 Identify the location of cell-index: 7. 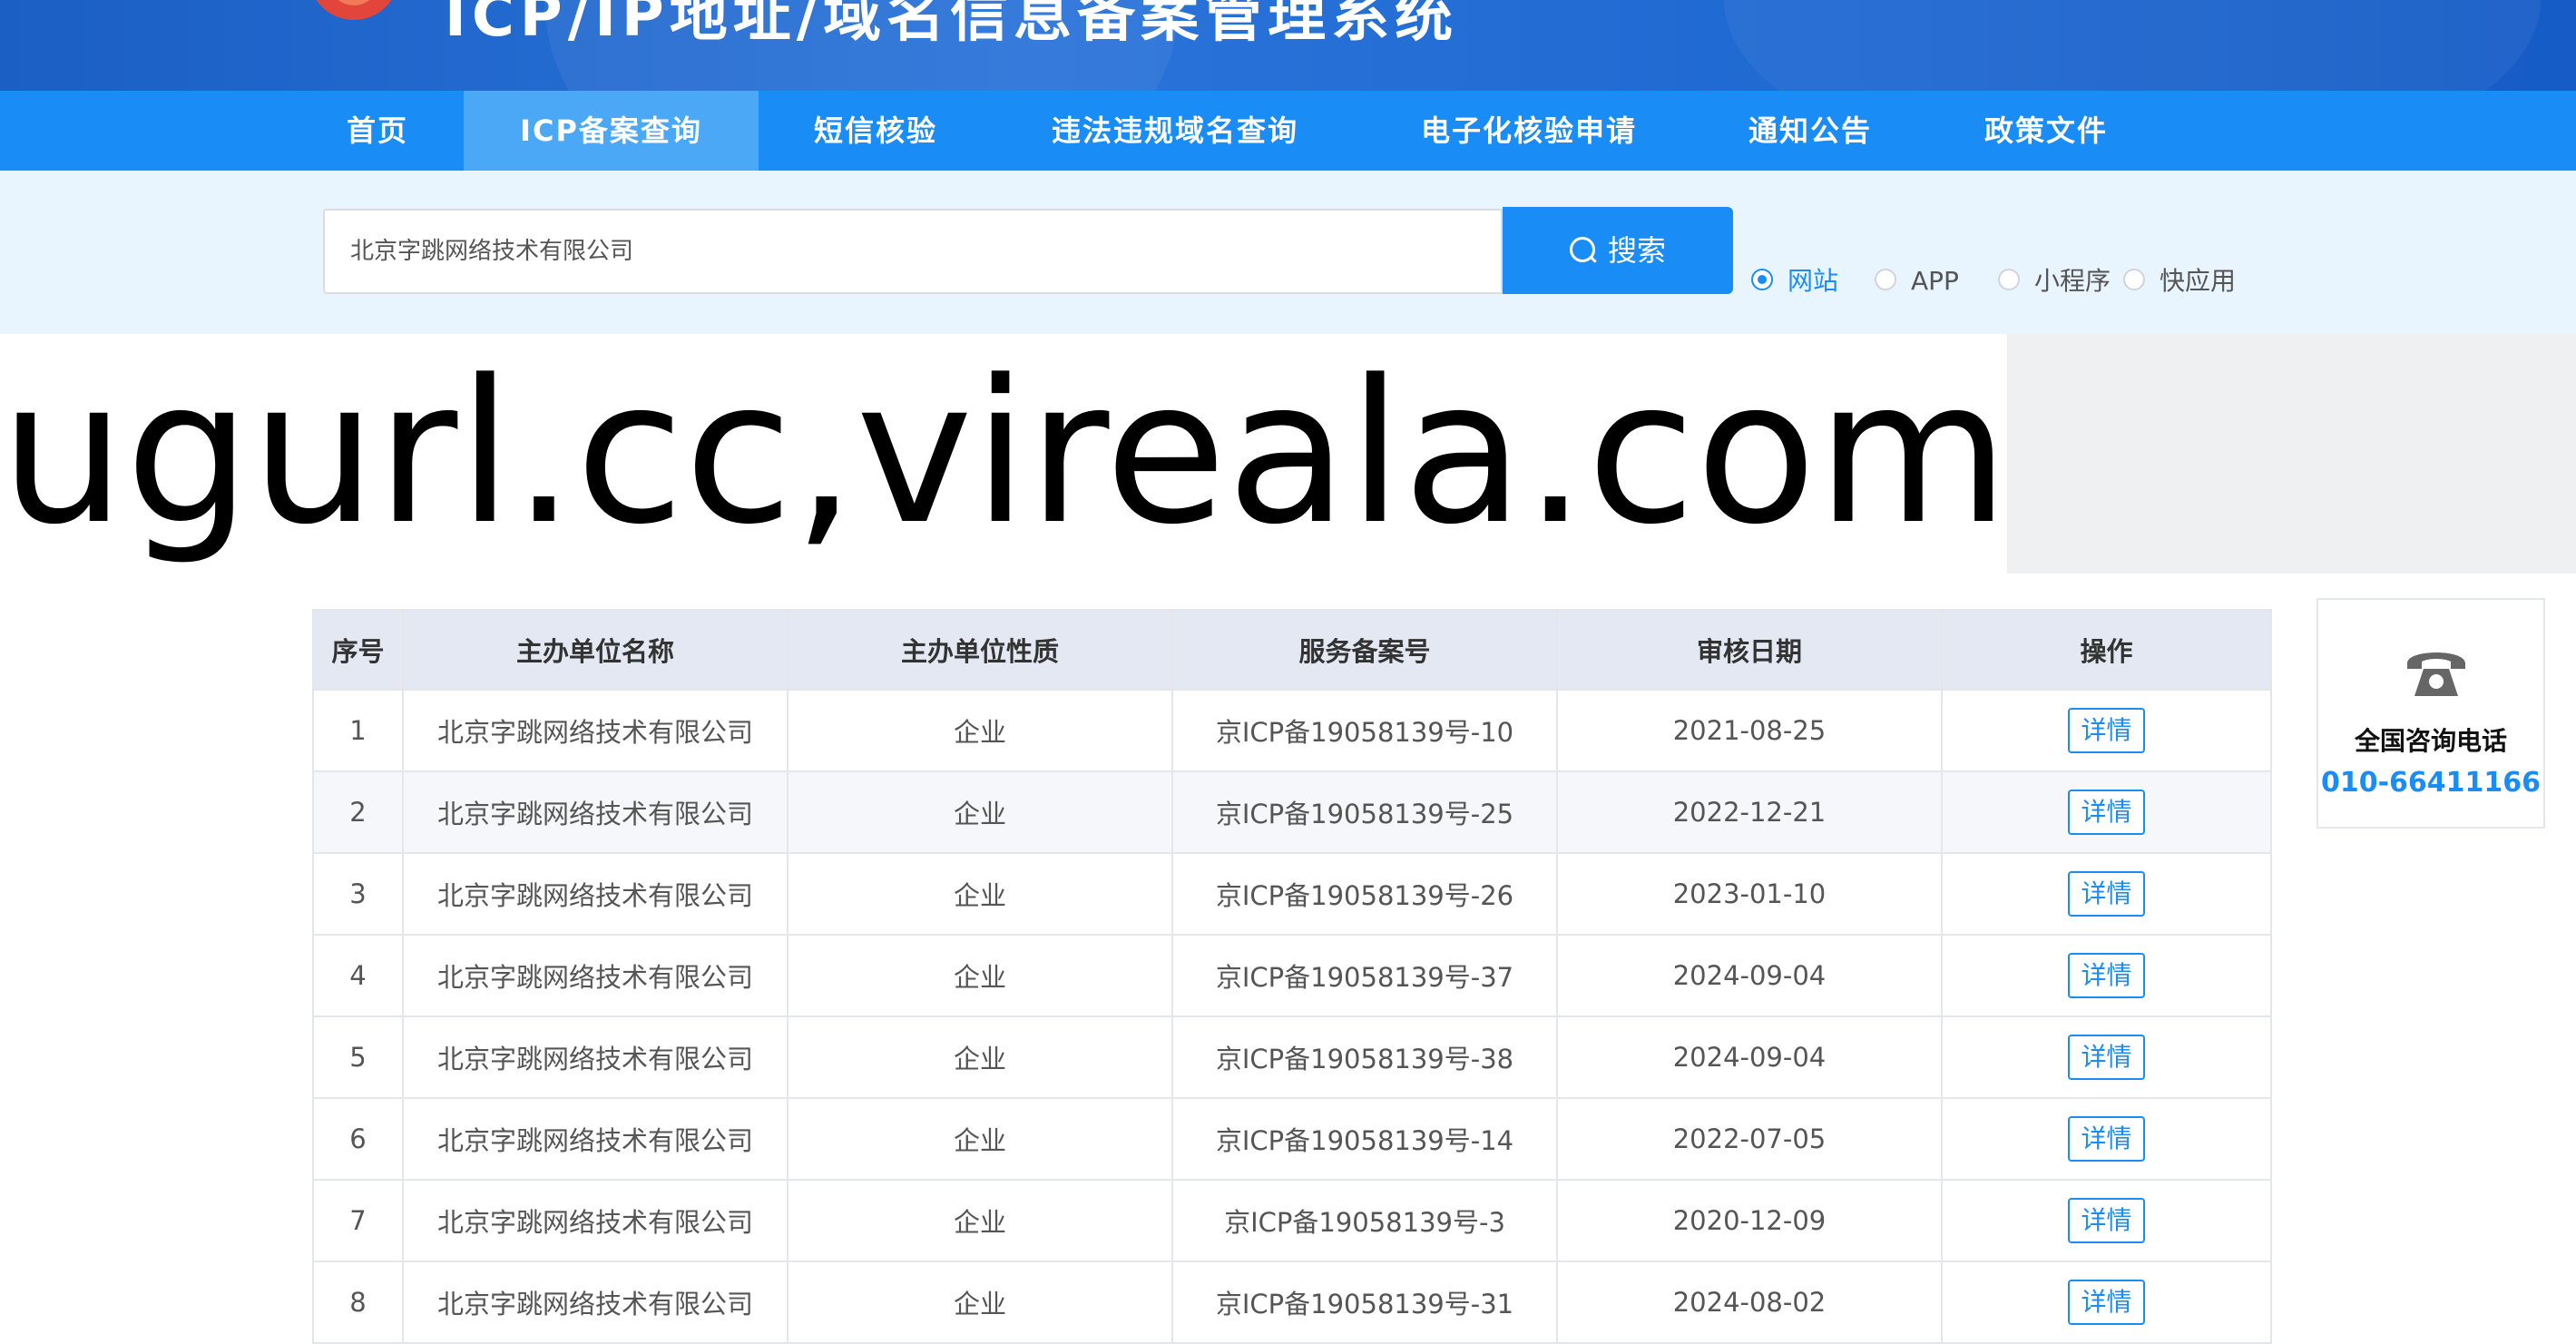
(358, 1220).